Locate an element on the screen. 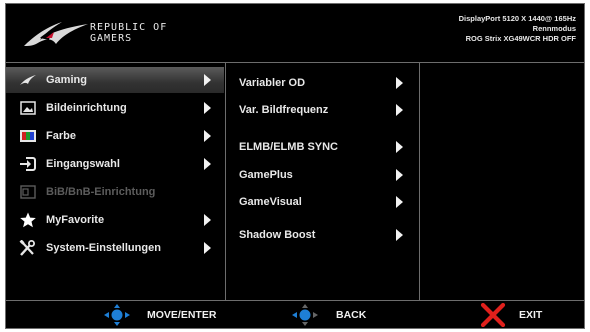 The height and width of the screenshot is (332, 590). move-enter-label: MOVE/ENTER is located at coordinates (182, 315).